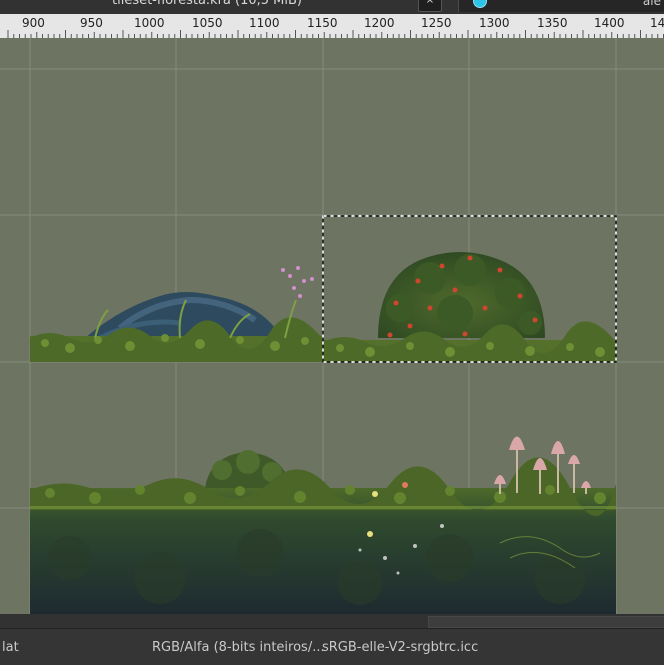  Describe the element at coordinates (469, 307) in the screenshot. I see `berry-bush-tile` at that location.